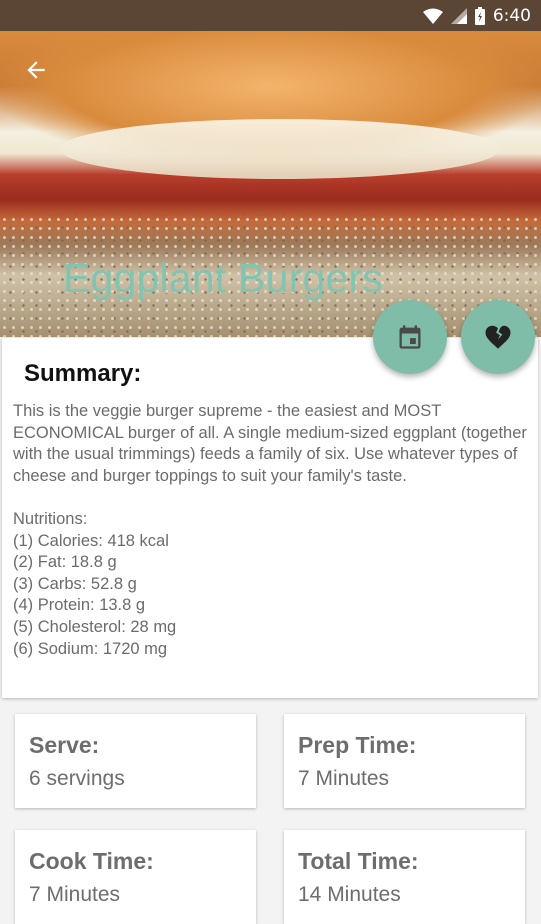 The width and height of the screenshot is (541, 924). What do you see at coordinates (432, 16) in the screenshot?
I see `wifi-icon` at bounding box center [432, 16].